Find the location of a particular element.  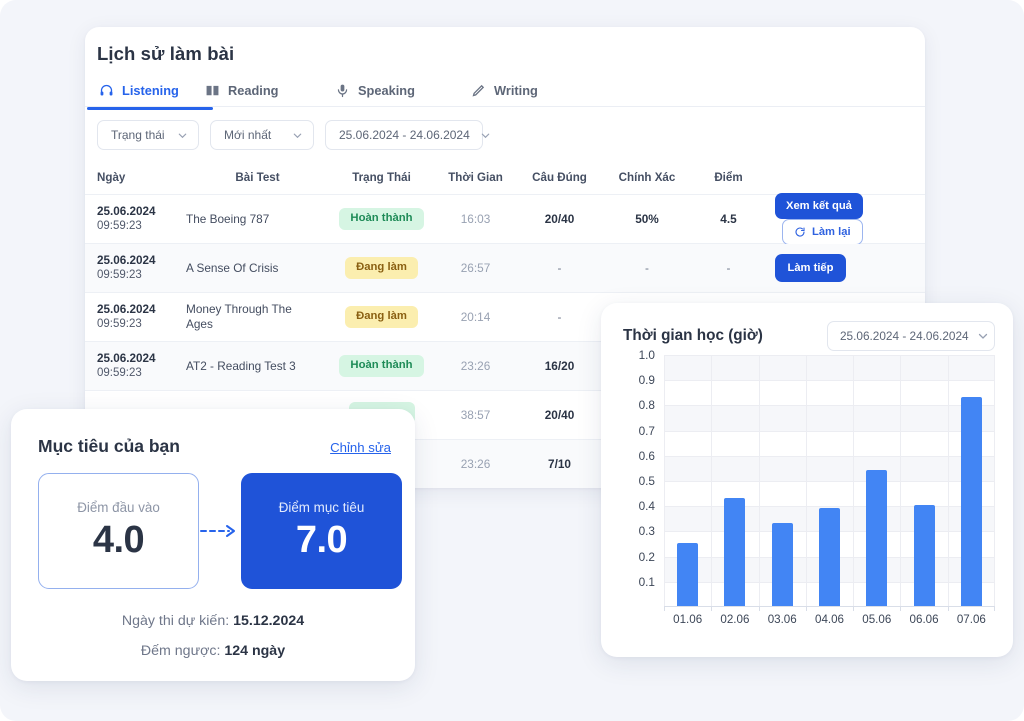

cell-accuracy: - is located at coordinates (647, 268).